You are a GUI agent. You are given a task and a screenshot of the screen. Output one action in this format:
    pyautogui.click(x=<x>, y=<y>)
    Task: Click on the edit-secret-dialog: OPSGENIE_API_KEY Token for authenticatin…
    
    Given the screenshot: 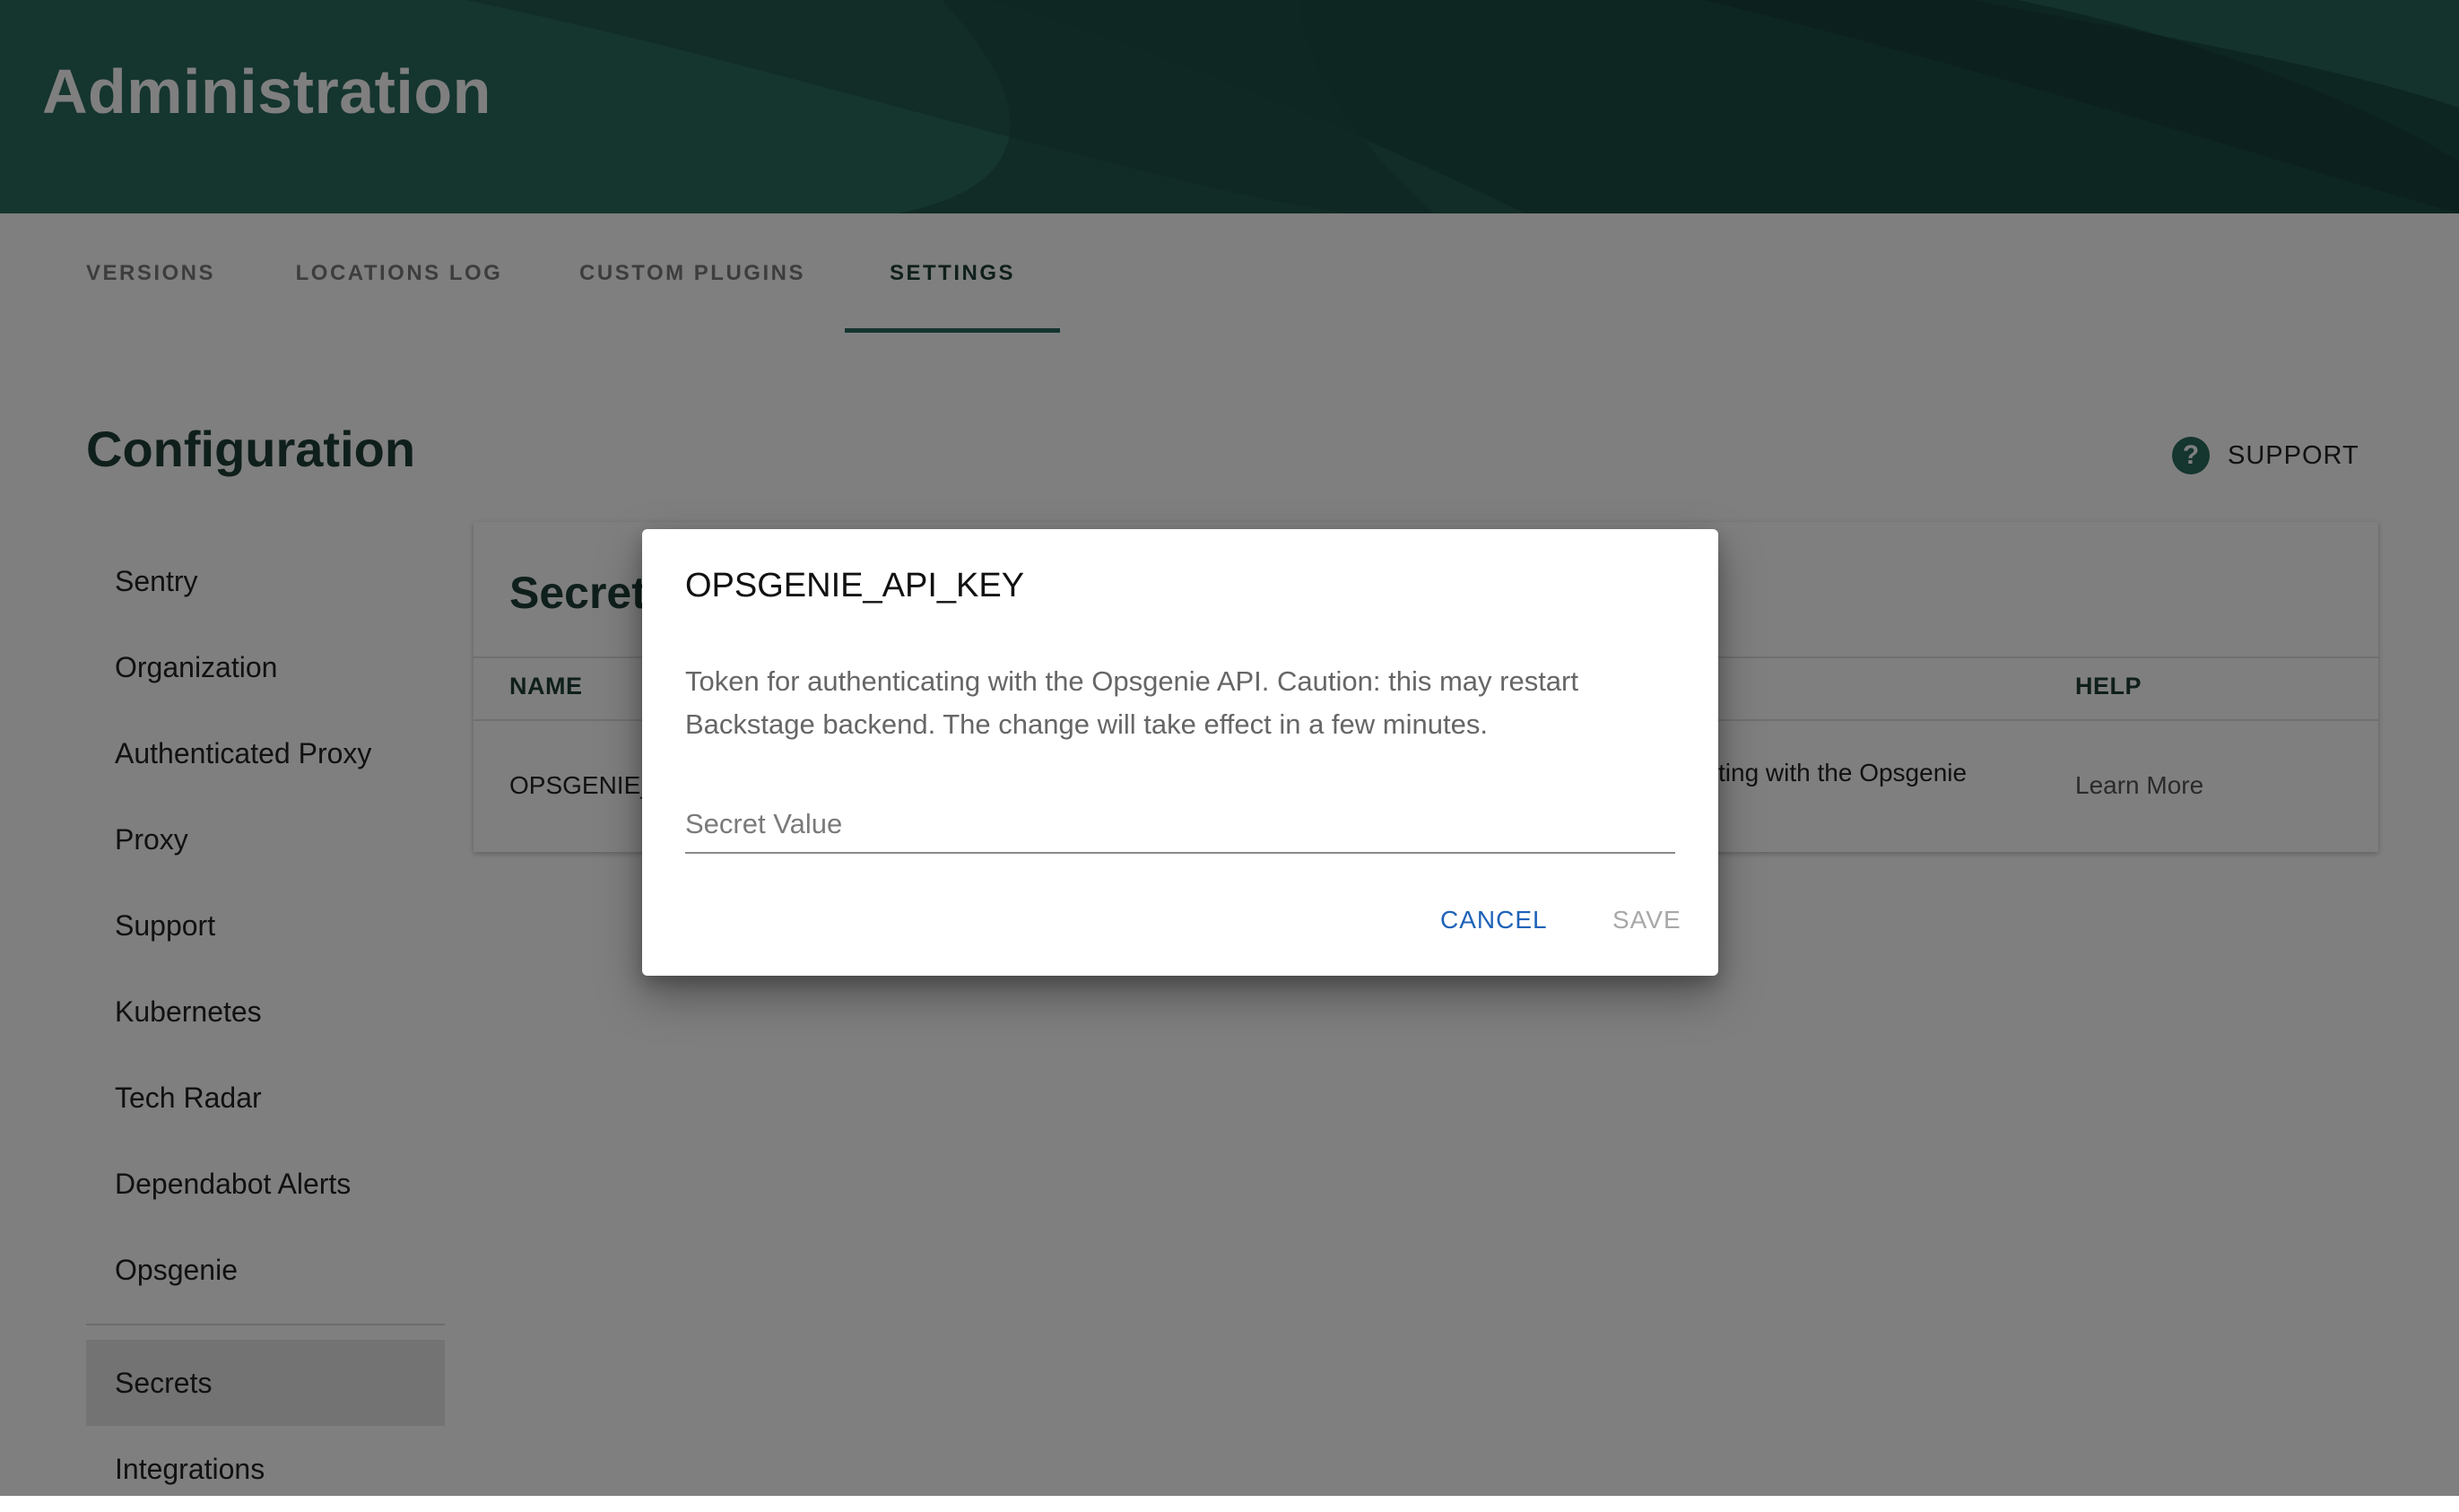 What is the action you would take?
    pyautogui.click(x=1180, y=752)
    